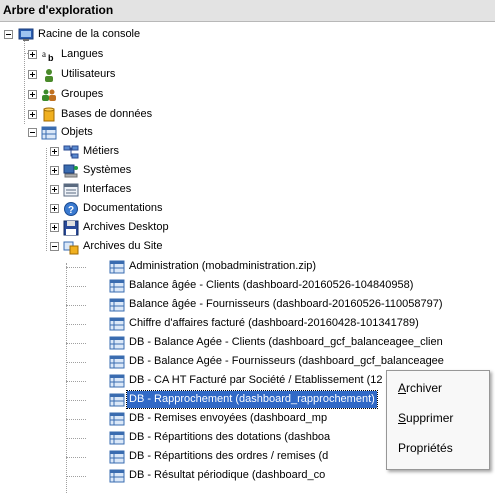 The width and height of the screenshot is (495, 493). I want to click on monitor-icon, so click(26, 34).